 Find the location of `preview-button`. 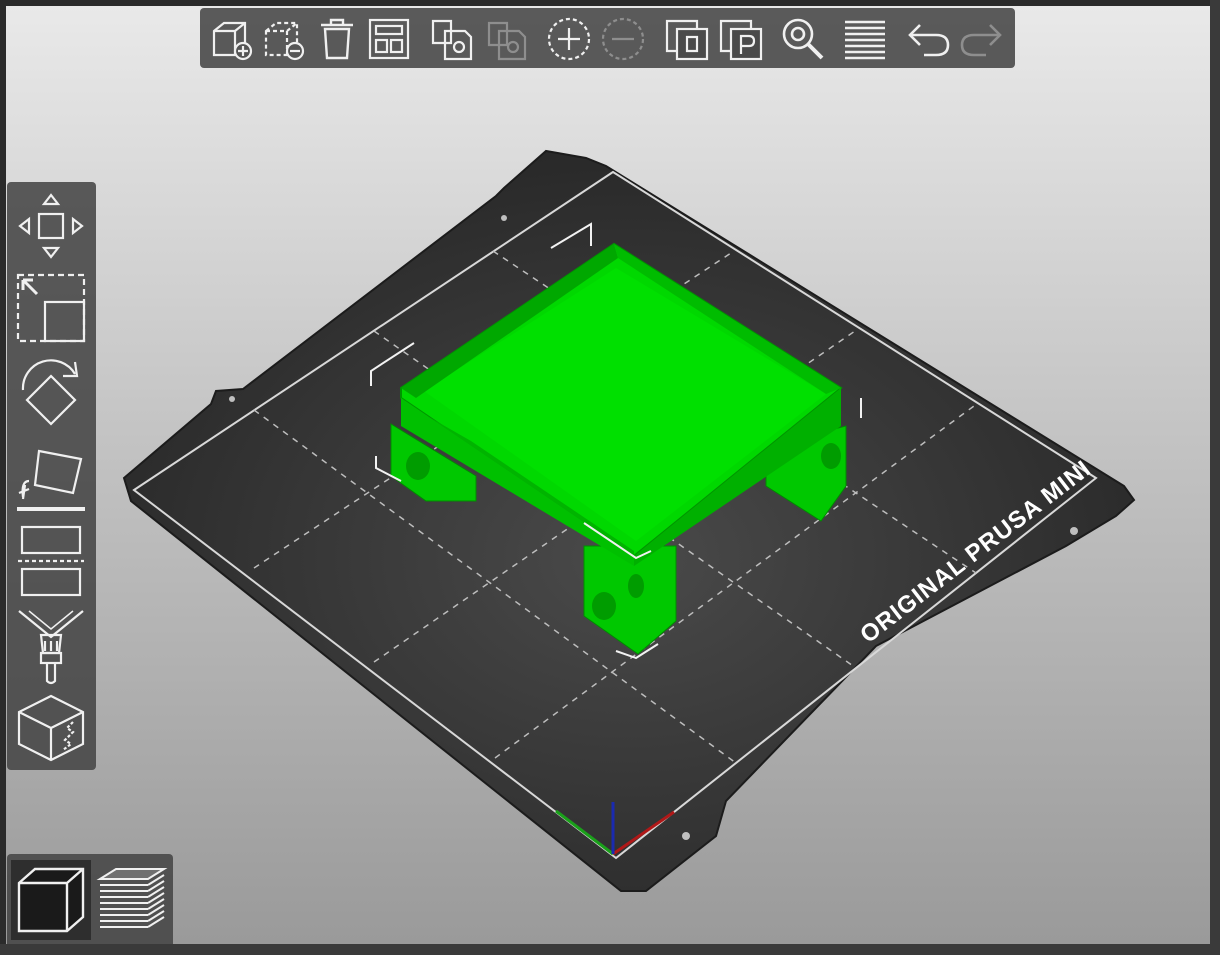

preview-button is located at coordinates (132, 900).